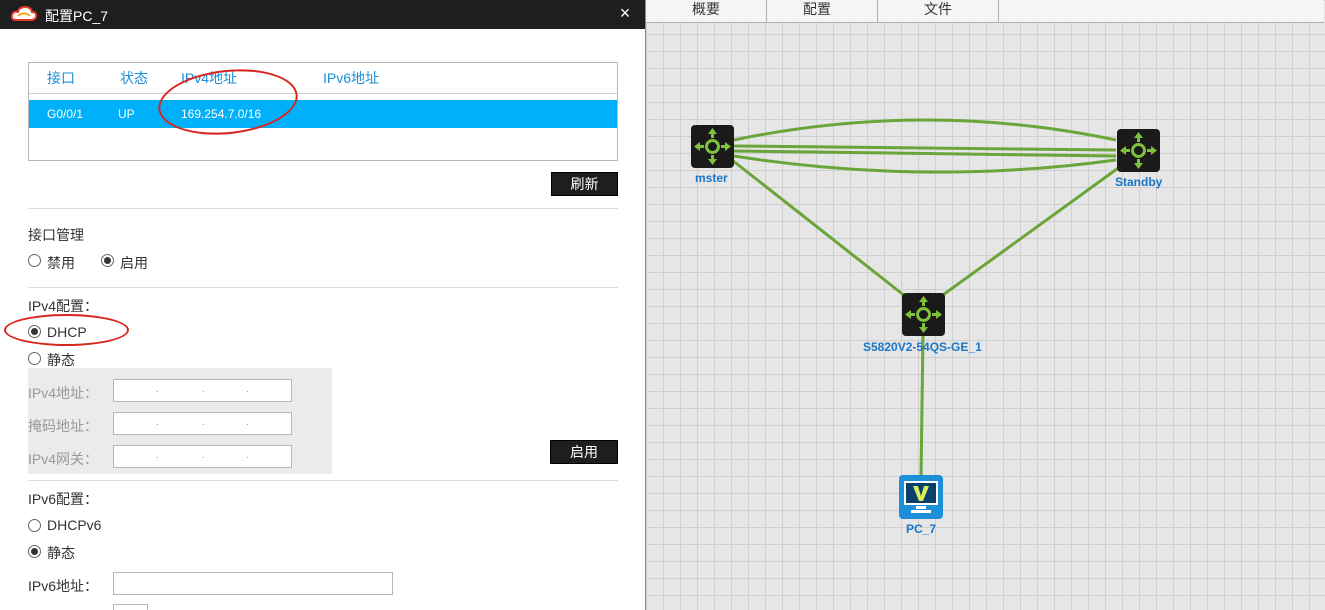 The height and width of the screenshot is (610, 1325). What do you see at coordinates (63, 306) in the screenshot?
I see `ipv4-config-title: IPv4配置：` at bounding box center [63, 306].